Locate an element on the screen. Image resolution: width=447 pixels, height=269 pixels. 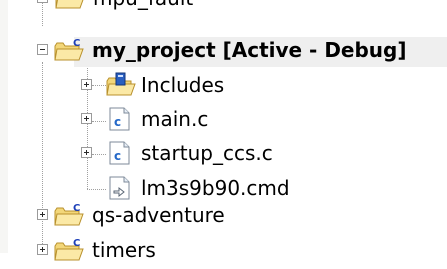
tree-item-includes: Includes is located at coordinates (223, 87).